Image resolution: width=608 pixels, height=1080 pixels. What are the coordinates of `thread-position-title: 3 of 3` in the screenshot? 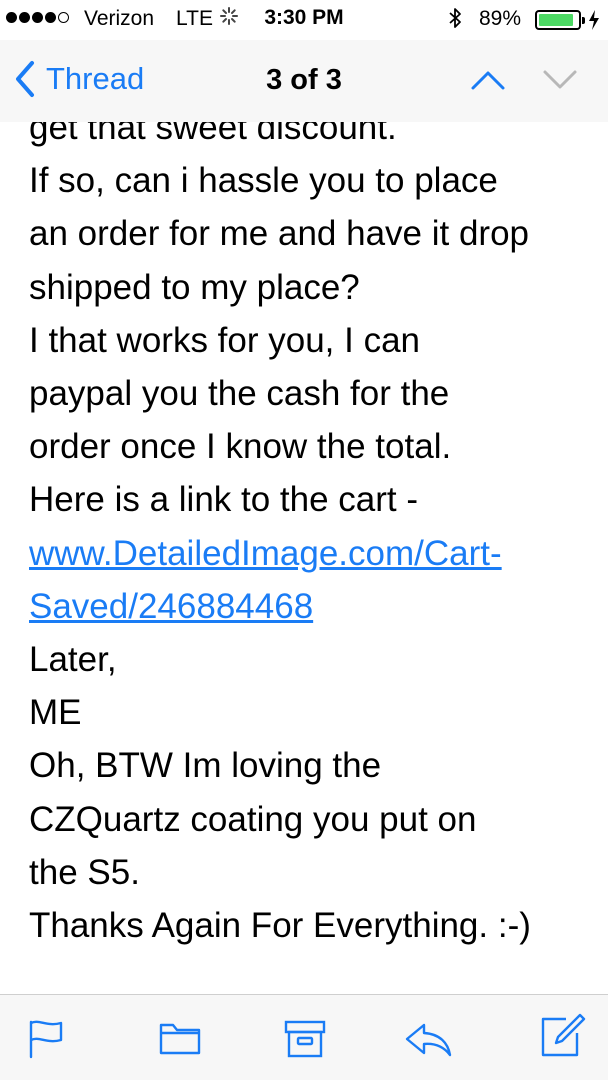 It's located at (304, 80).